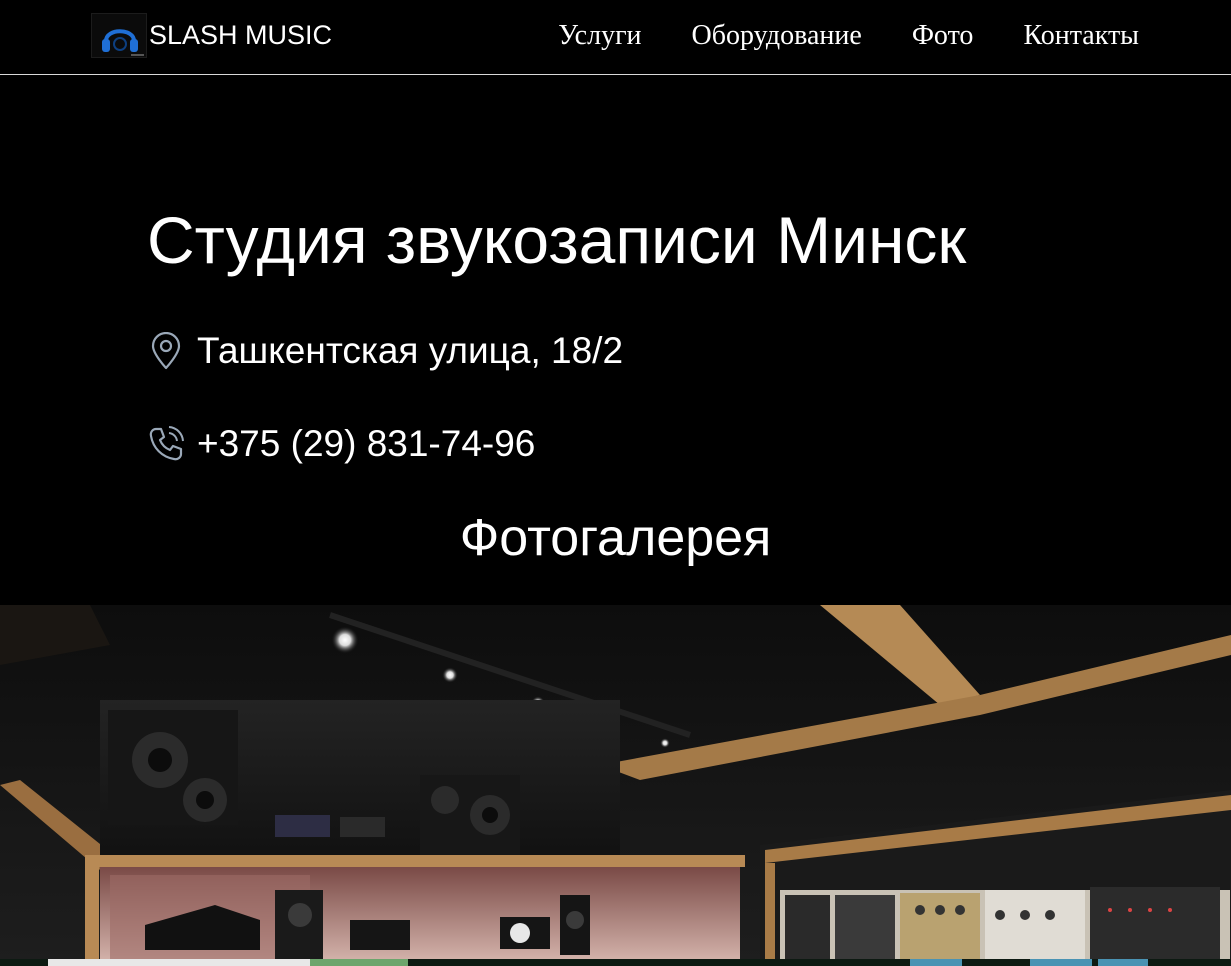 The width and height of the screenshot is (1231, 966). What do you see at coordinates (241, 35) in the screenshot?
I see `brand-name: SLASH MUSIC` at bounding box center [241, 35].